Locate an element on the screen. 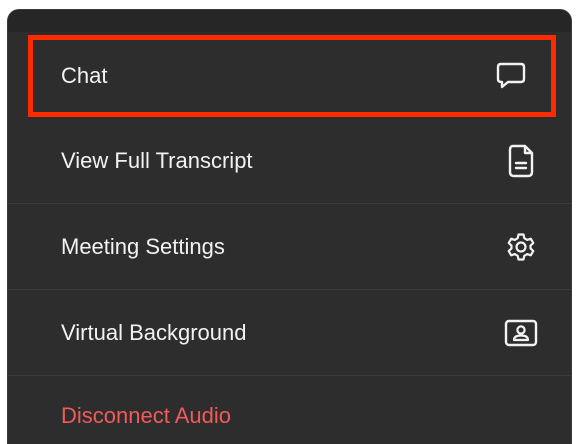 Image resolution: width=584 pixels, height=444 pixels. chat-bubble-icon is located at coordinates (511, 76).